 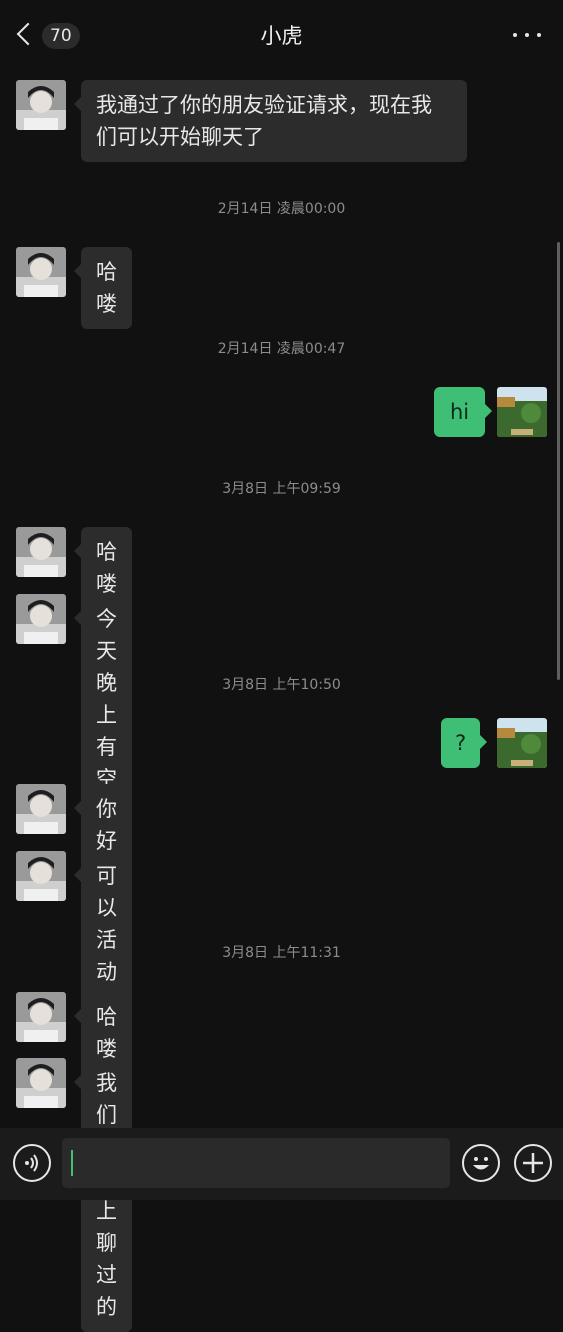 I want to click on message-input, so click(x=256, y=1163).